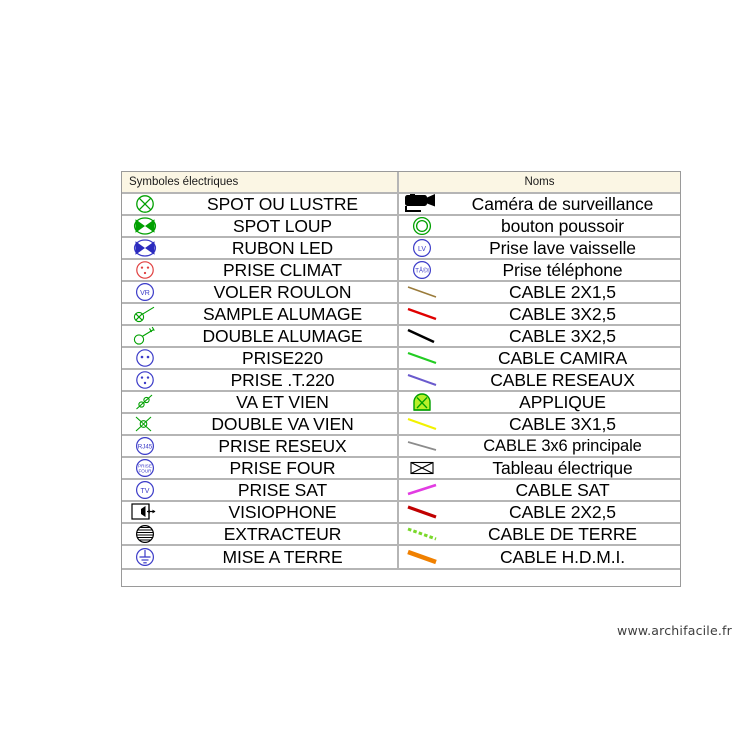 Image resolution: width=750 pixels, height=750 pixels. What do you see at coordinates (562, 204) in the screenshot?
I see `row-label: Caméra de surveillance` at bounding box center [562, 204].